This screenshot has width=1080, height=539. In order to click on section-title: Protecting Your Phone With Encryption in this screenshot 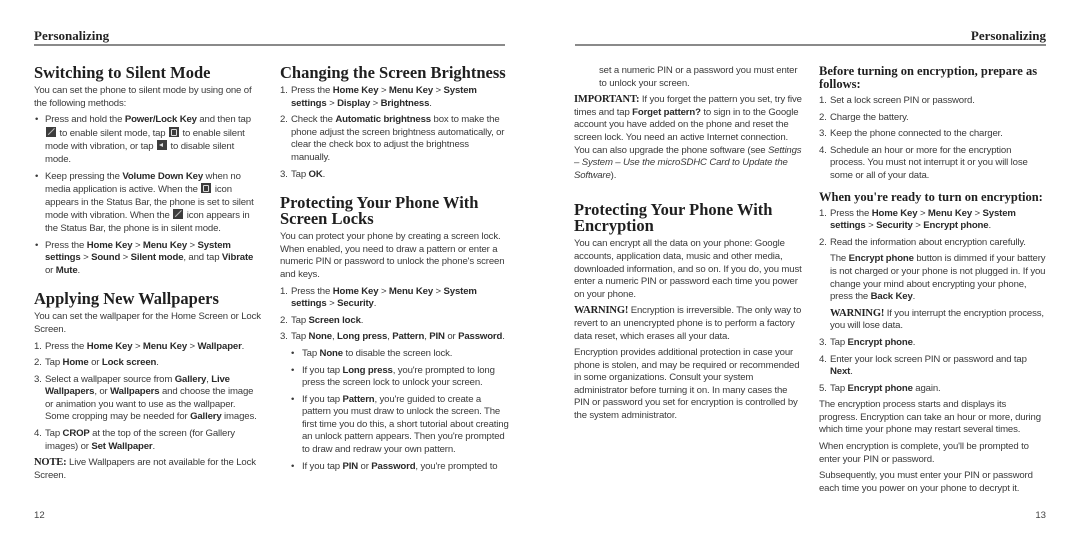, I will do `click(673, 218)`.